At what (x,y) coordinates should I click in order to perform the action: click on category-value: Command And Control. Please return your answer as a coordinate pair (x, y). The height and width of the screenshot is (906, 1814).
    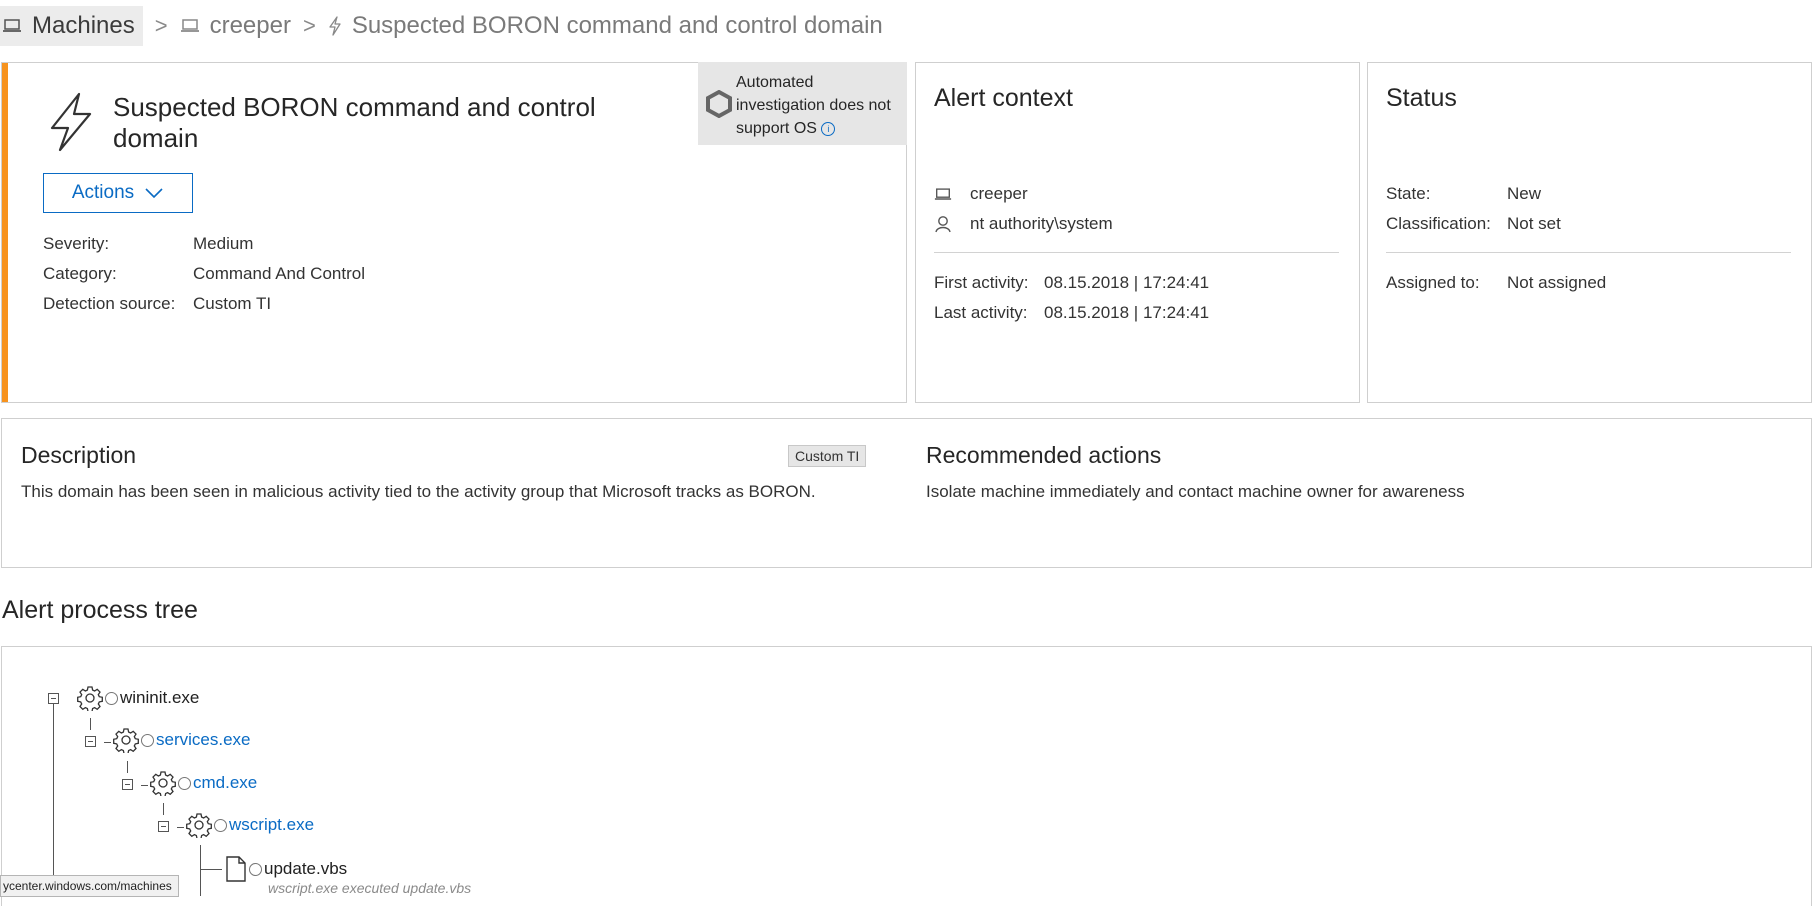
    Looking at the image, I should click on (279, 273).